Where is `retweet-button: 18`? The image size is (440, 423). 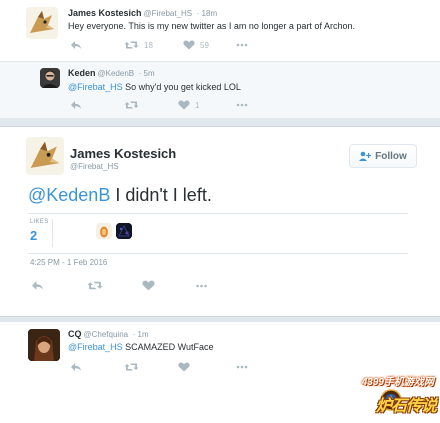
retweet-button: 18 is located at coordinates (138, 45).